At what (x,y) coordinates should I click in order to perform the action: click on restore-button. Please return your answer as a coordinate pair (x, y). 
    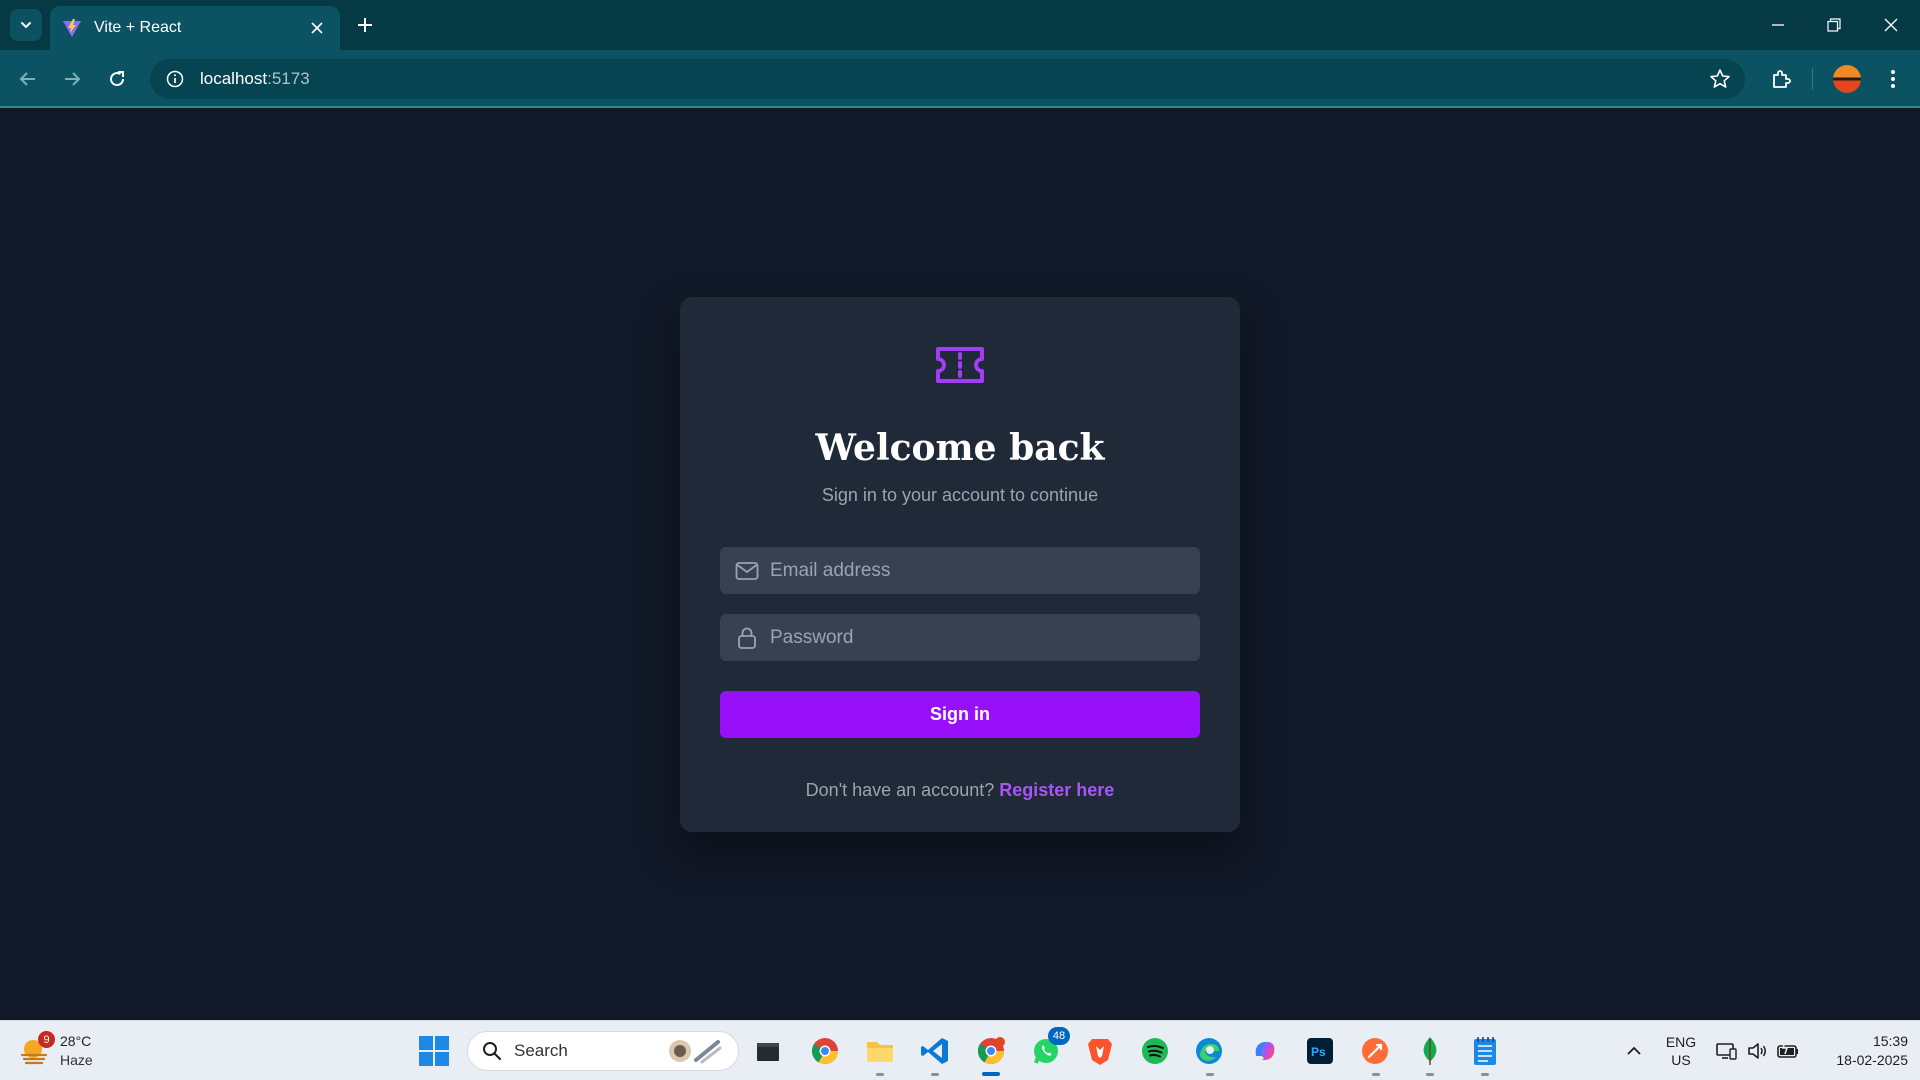
    Looking at the image, I should click on (1834, 25).